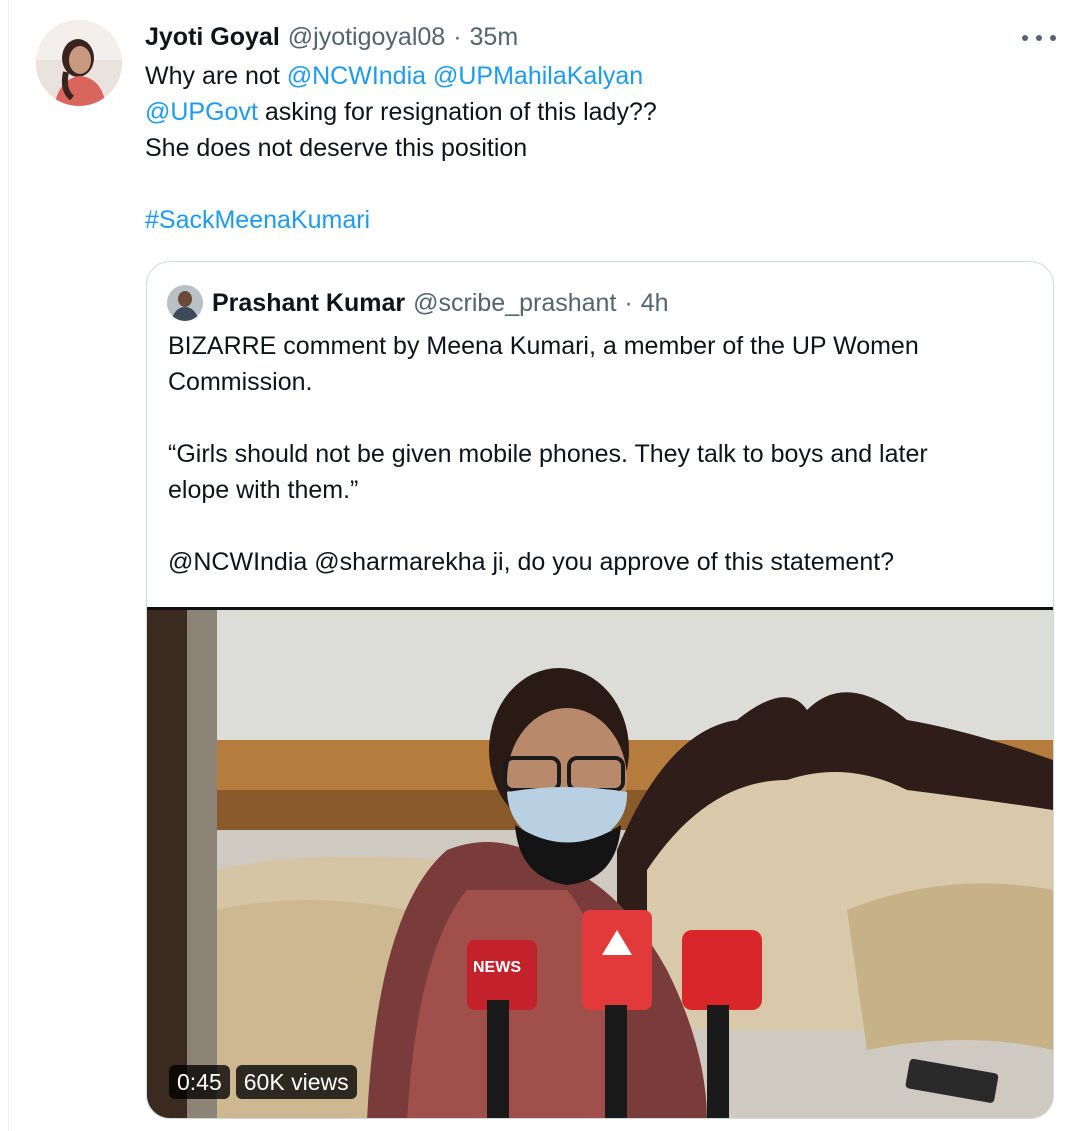  What do you see at coordinates (497, 967) in the screenshot?
I see `mic-news-label: NEWS` at bounding box center [497, 967].